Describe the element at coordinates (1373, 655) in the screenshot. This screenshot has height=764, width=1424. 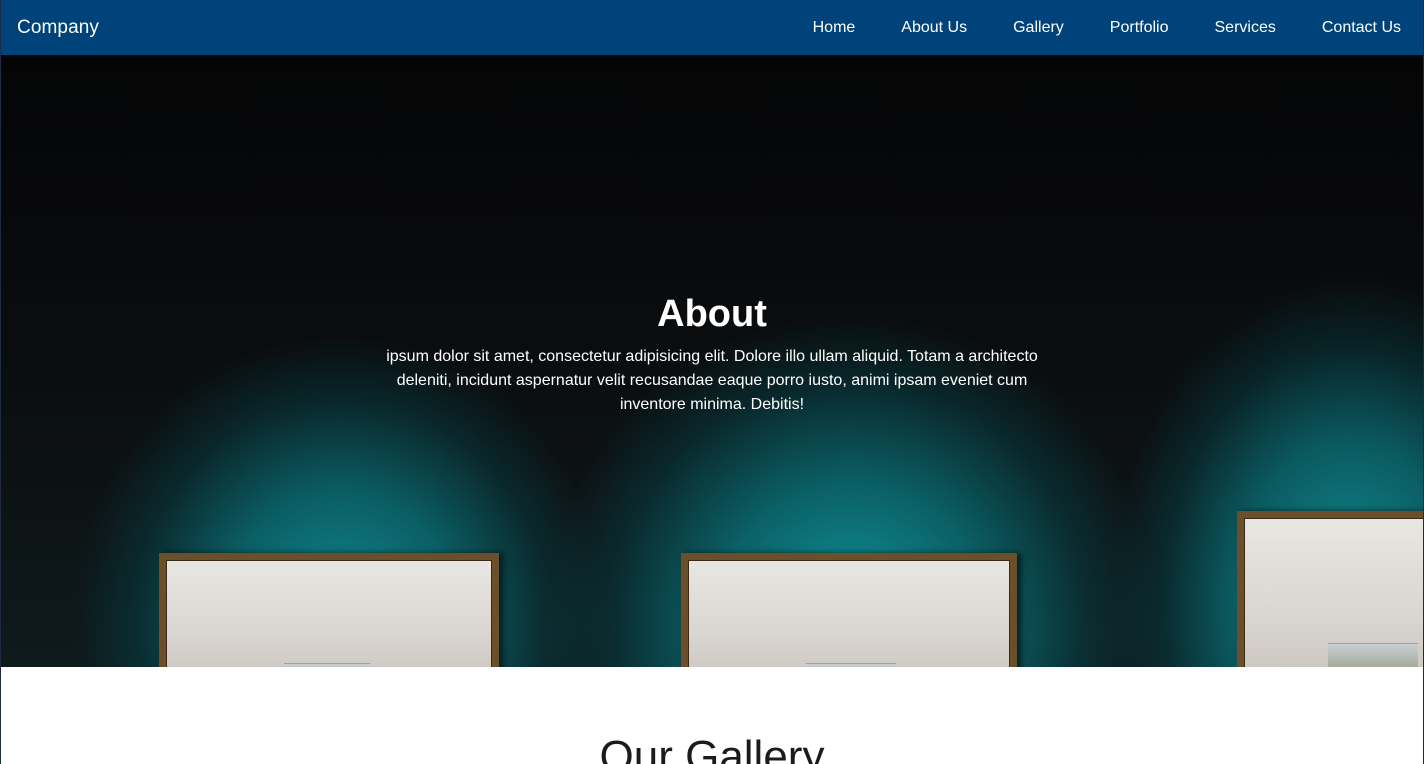
I see `painting-artwork` at that location.